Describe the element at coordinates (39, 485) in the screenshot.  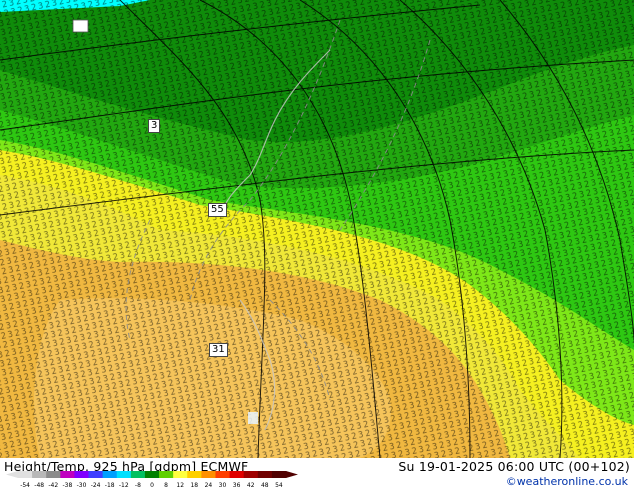
I see `scale-tick-label: -48` at that location.